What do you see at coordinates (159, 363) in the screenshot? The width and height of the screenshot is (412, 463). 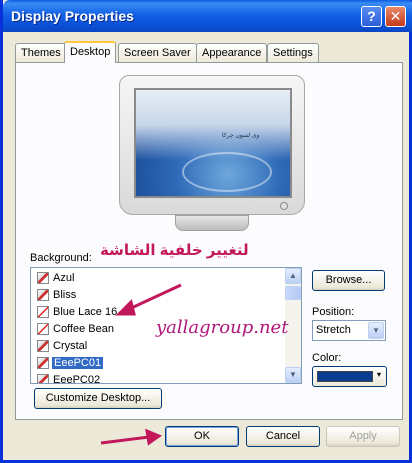 I see `list-item-selected: EeePC01` at bounding box center [159, 363].